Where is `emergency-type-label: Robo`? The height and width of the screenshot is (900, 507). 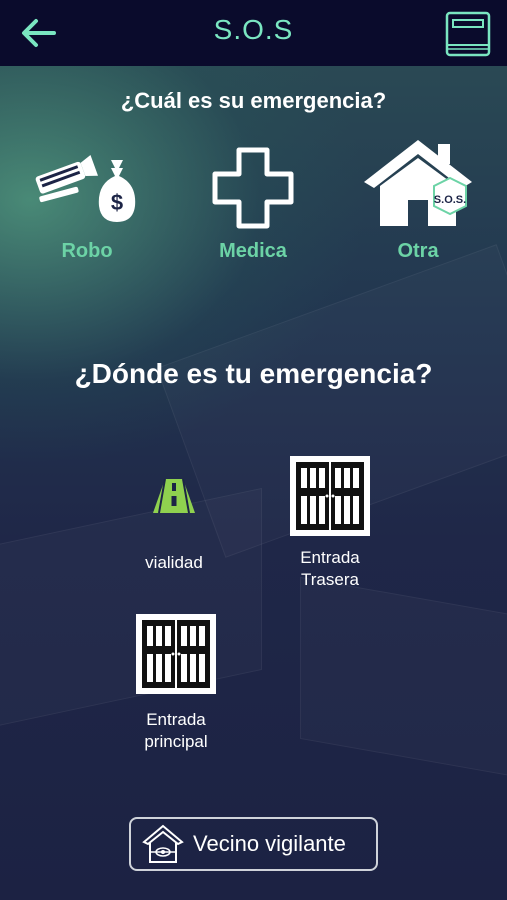 emergency-type-label: Robo is located at coordinates (87, 251).